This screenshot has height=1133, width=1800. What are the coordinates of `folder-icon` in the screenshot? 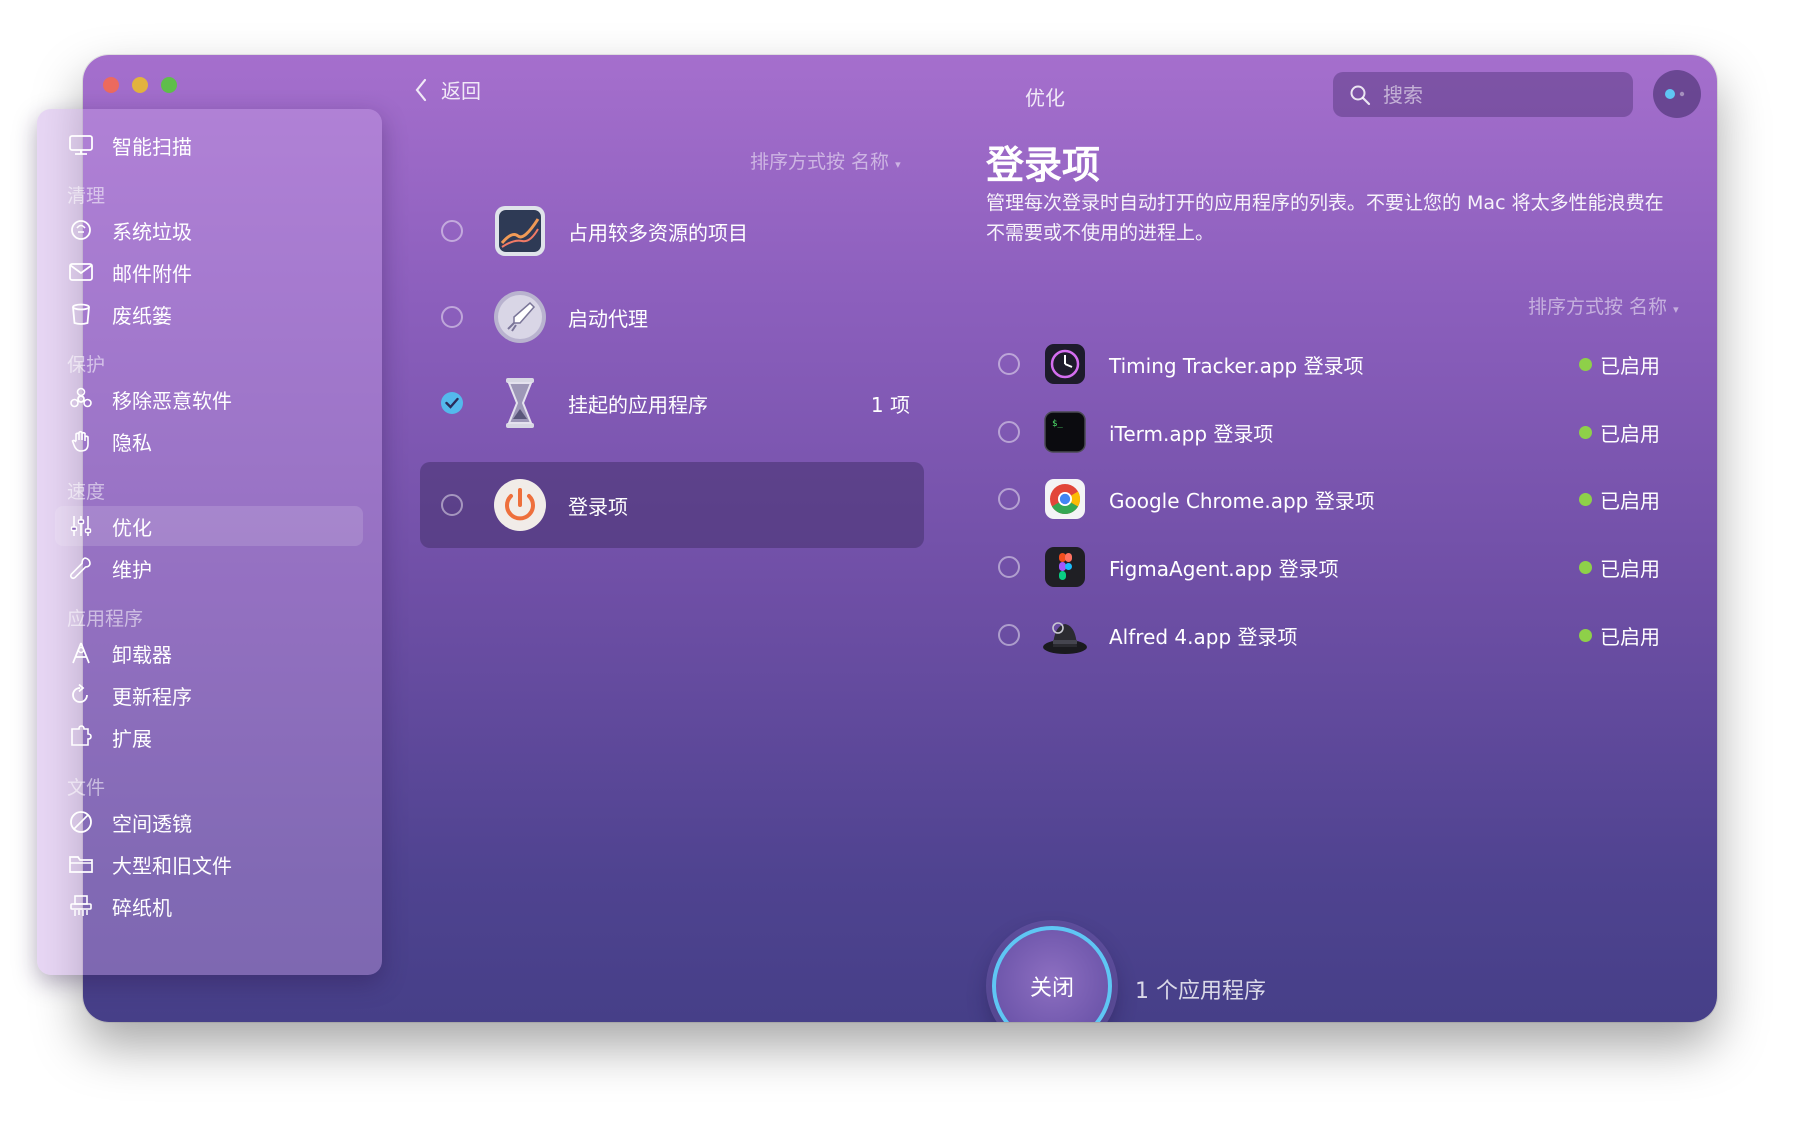 It's located at (81, 864).